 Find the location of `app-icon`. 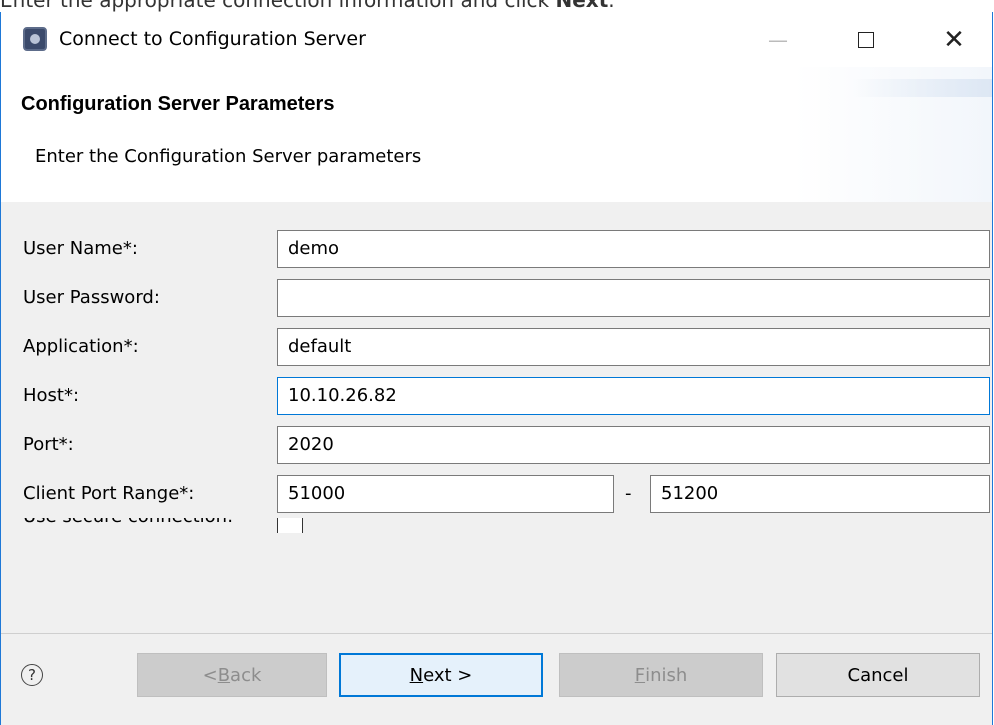

app-icon is located at coordinates (35, 39).